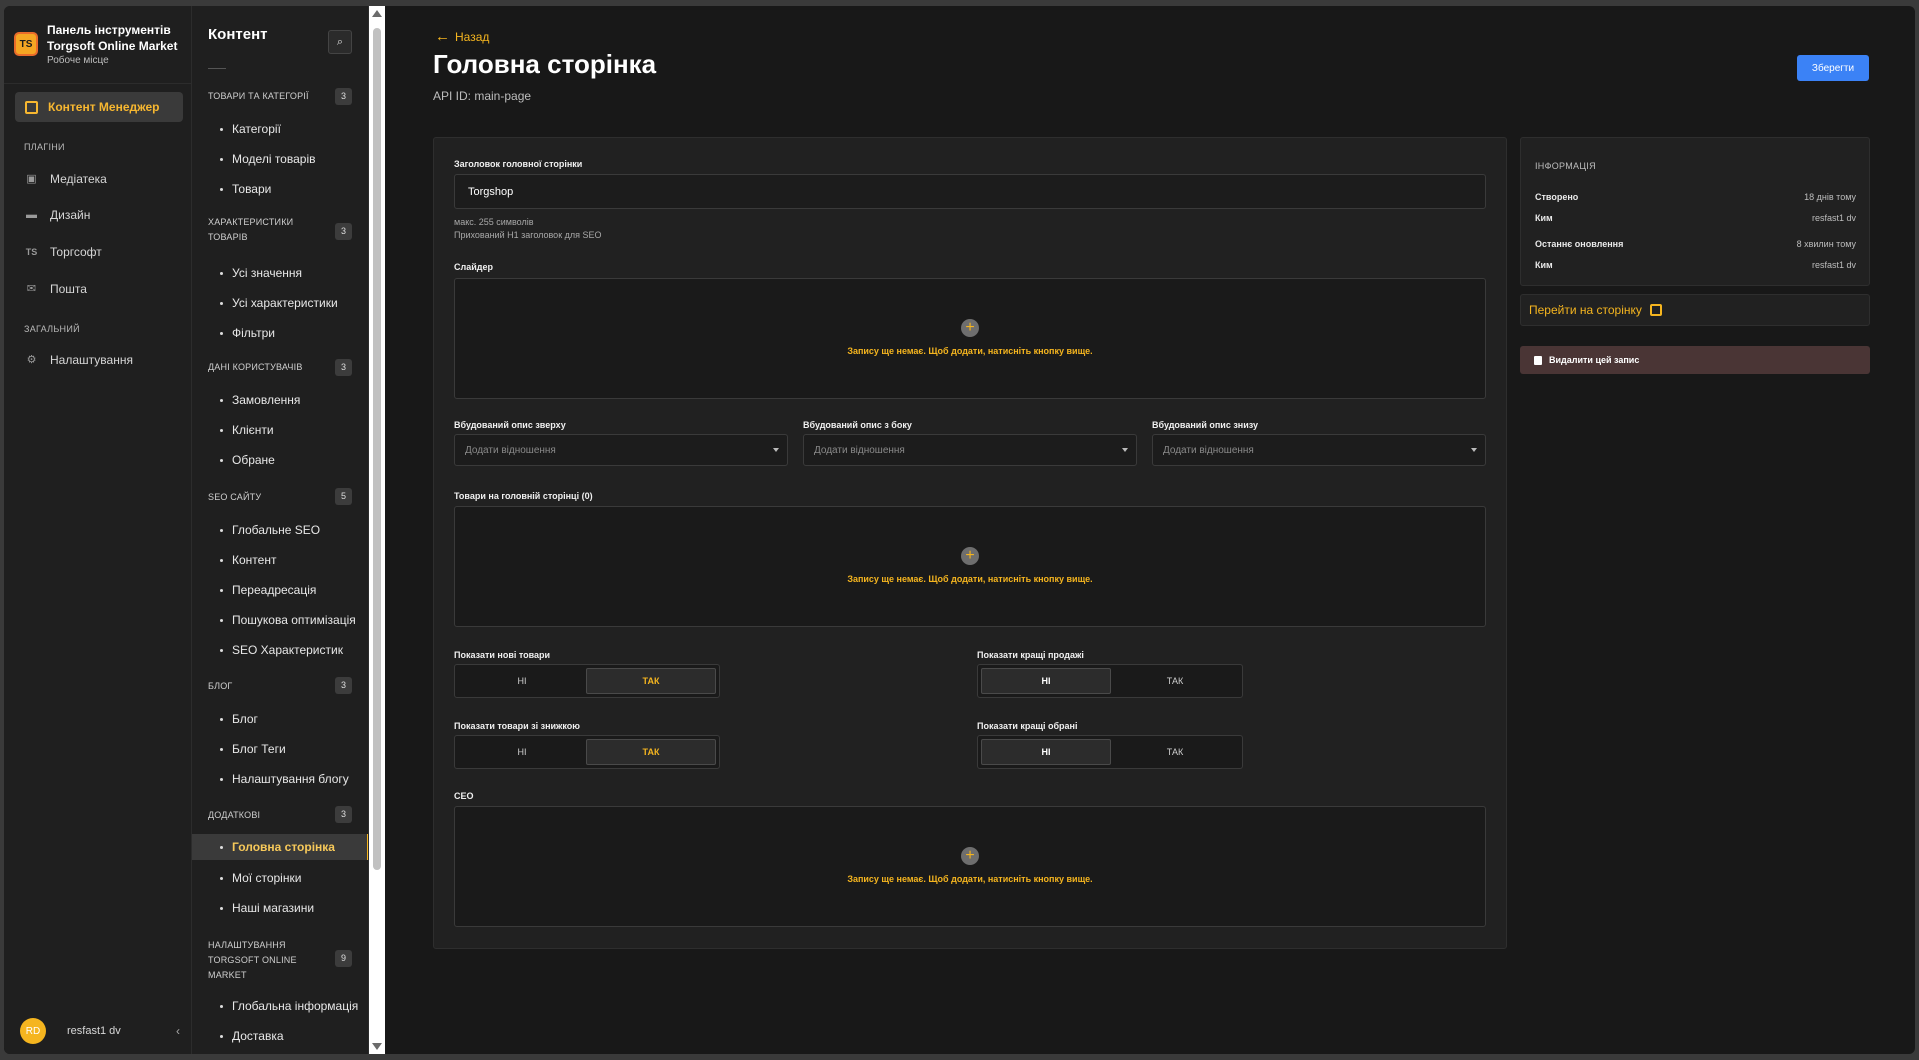  What do you see at coordinates (280, 560) in the screenshot?
I see `sub-item-content: Контент` at bounding box center [280, 560].